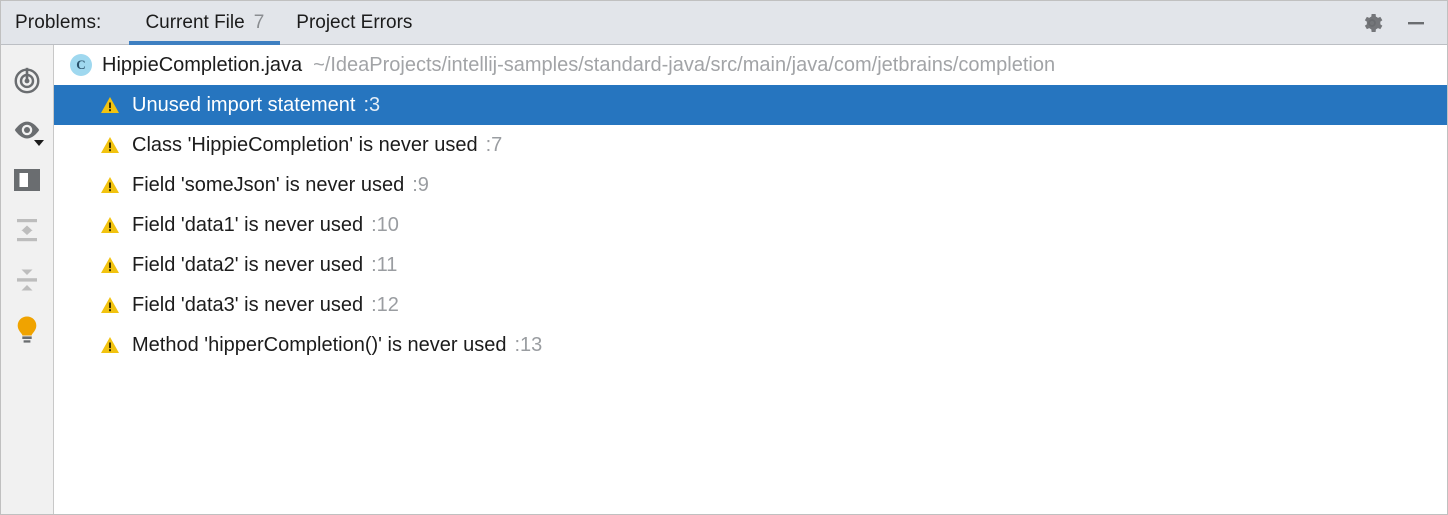  I want to click on toolbar-item-expand-all, so click(27, 230).